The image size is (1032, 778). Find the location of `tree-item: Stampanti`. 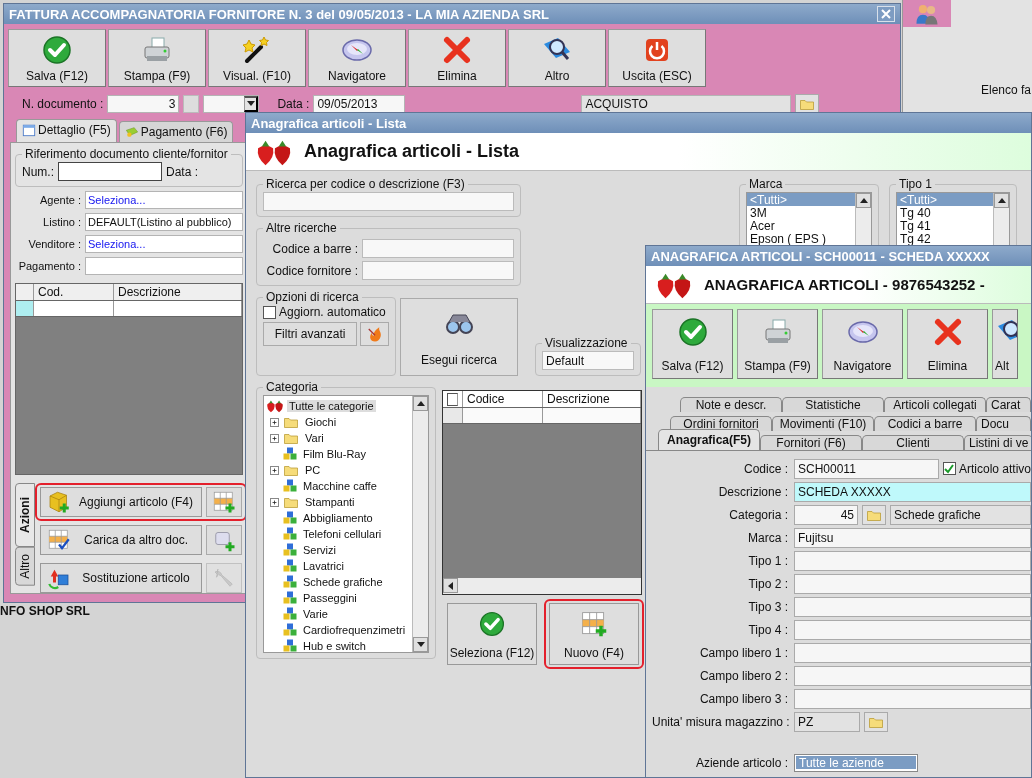

tree-item: Stampanti is located at coordinates (330, 502).